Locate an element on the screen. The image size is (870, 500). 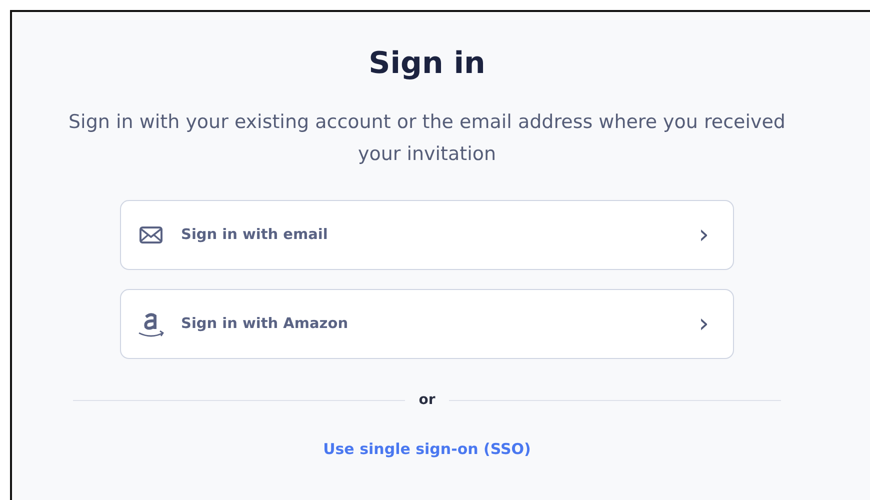
sso-link: Use single sign-on (SSO) is located at coordinates (427, 449).